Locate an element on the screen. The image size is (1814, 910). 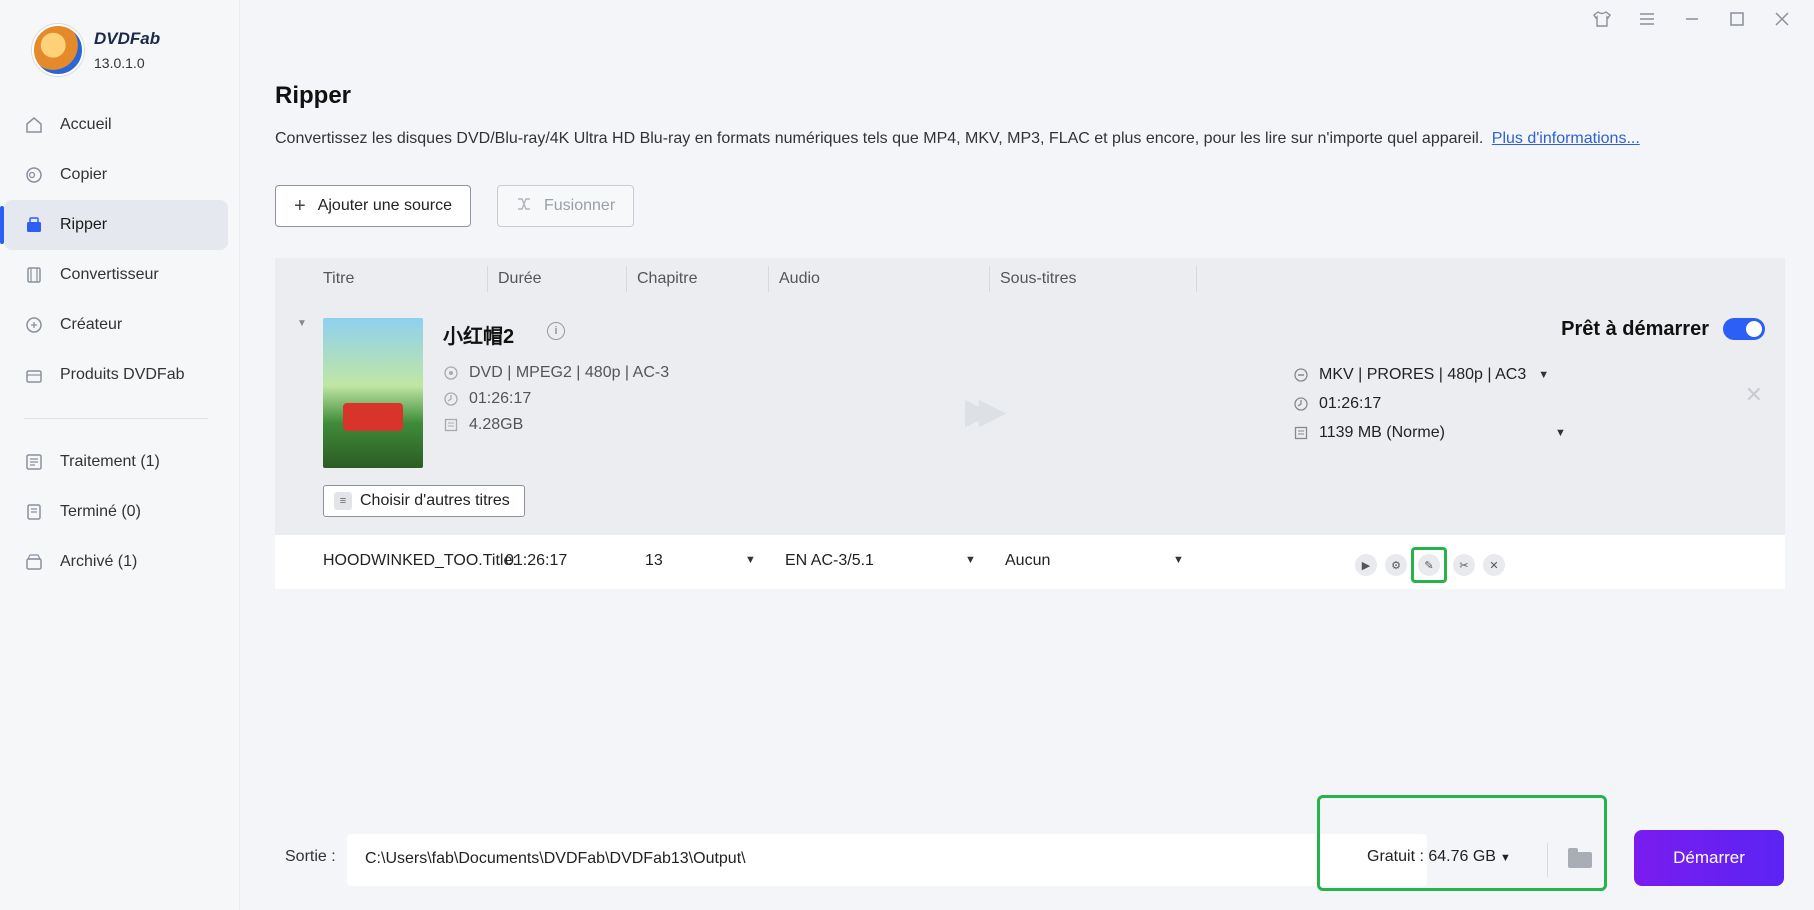
add-source-button: + Ajouter une source is located at coordinates (373, 206).